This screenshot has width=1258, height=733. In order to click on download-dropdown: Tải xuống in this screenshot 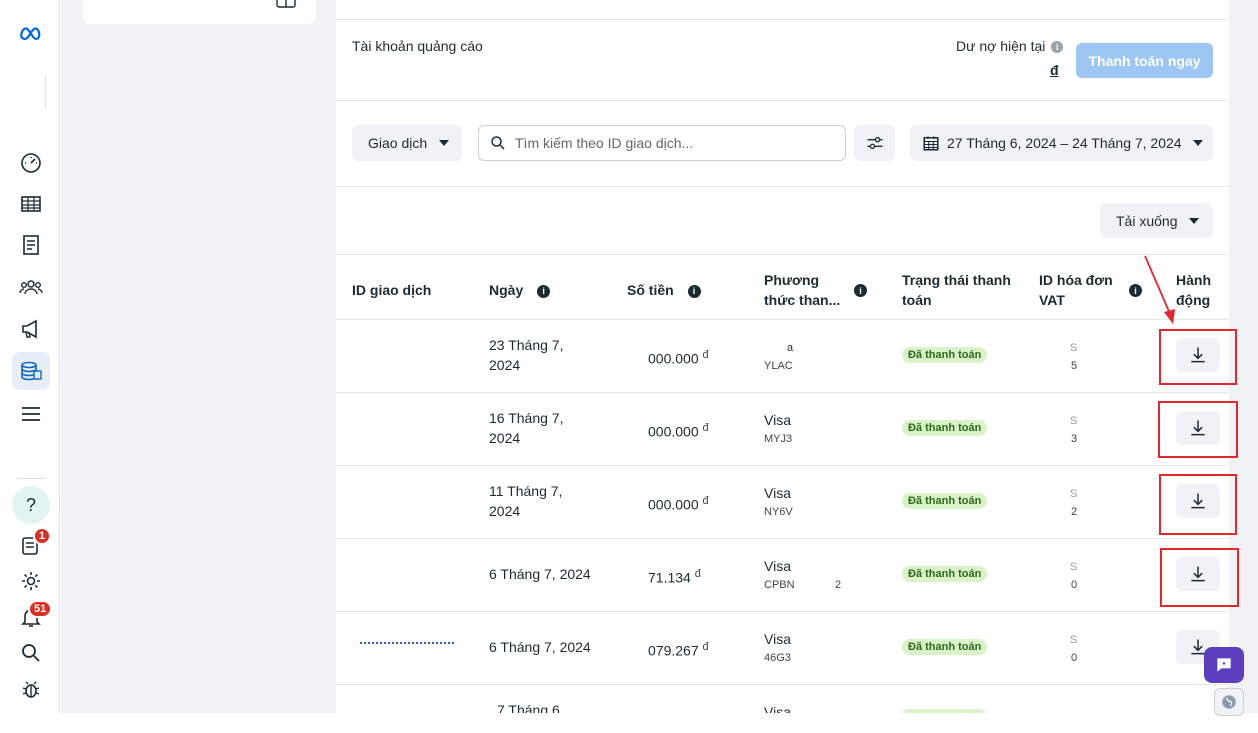, I will do `click(1156, 220)`.